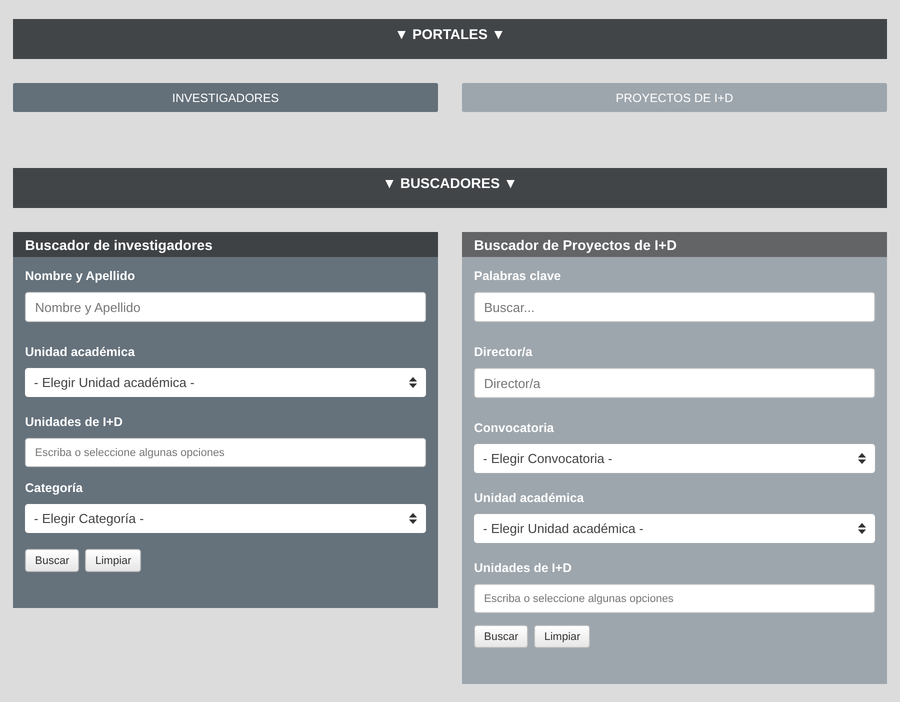 This screenshot has height=702, width=900. Describe the element at coordinates (450, 39) in the screenshot. I see `section-header: ▼ PORTALES ▼` at that location.